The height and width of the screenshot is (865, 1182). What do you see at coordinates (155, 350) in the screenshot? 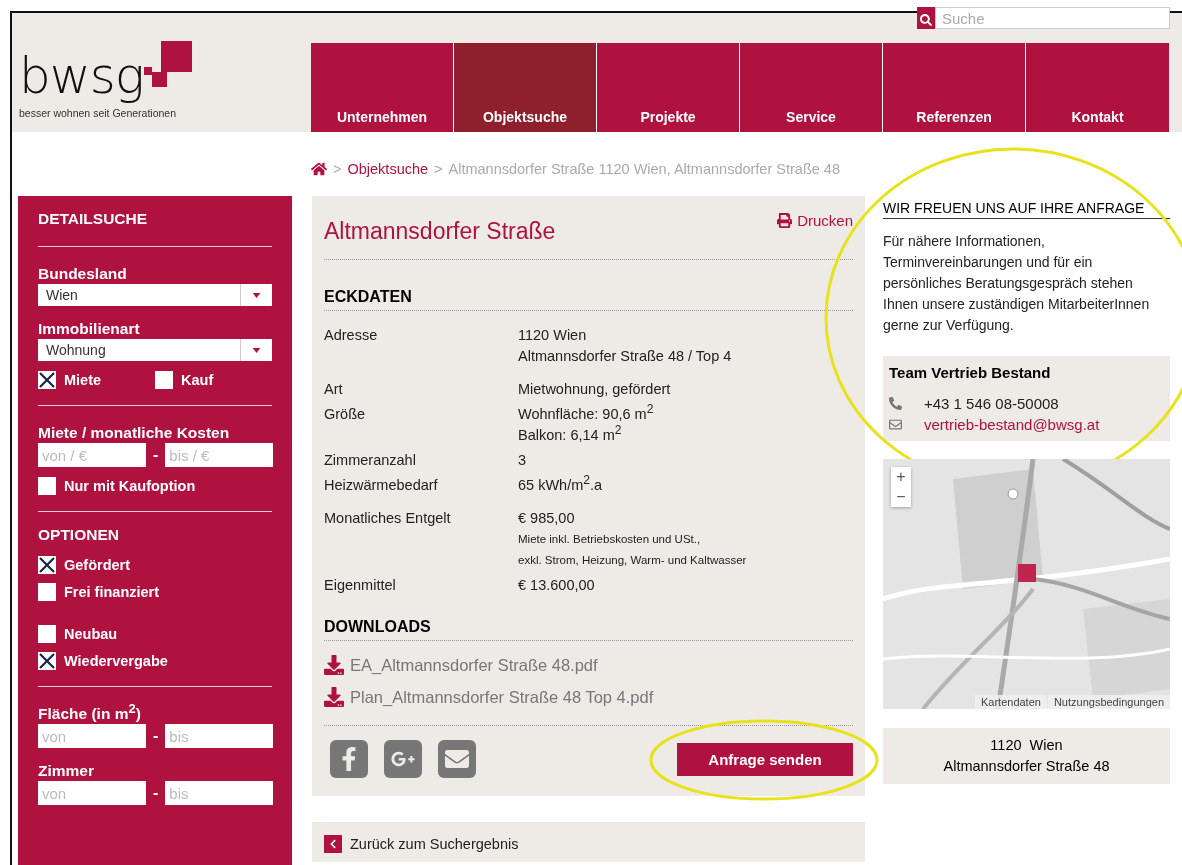
I see `dropdown: Wohnung` at bounding box center [155, 350].